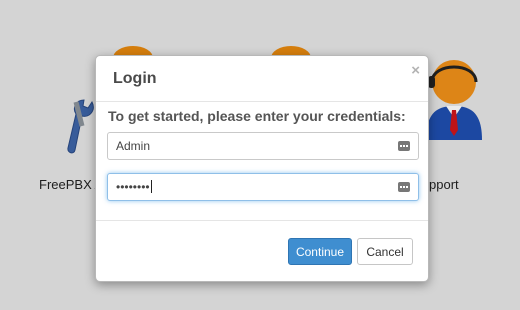 The width and height of the screenshot is (520, 310). Describe the element at coordinates (385, 251) in the screenshot. I see `cancel-button: Cancel` at that location.